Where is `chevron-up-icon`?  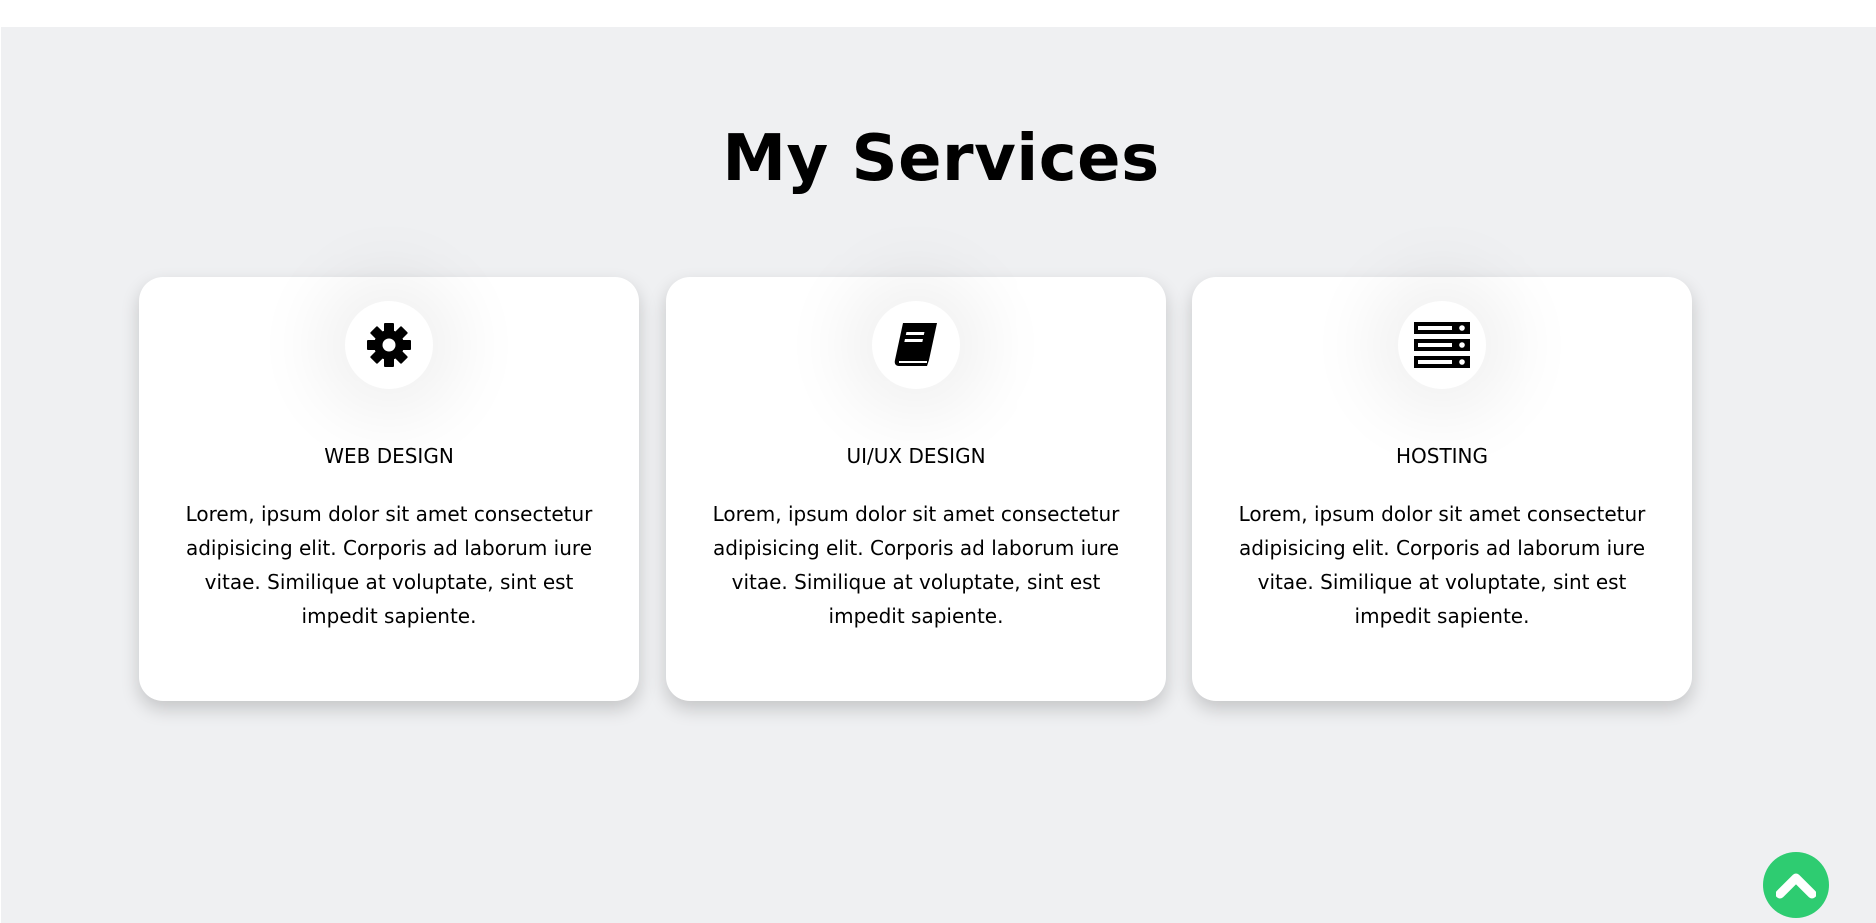 chevron-up-icon is located at coordinates (1796, 886).